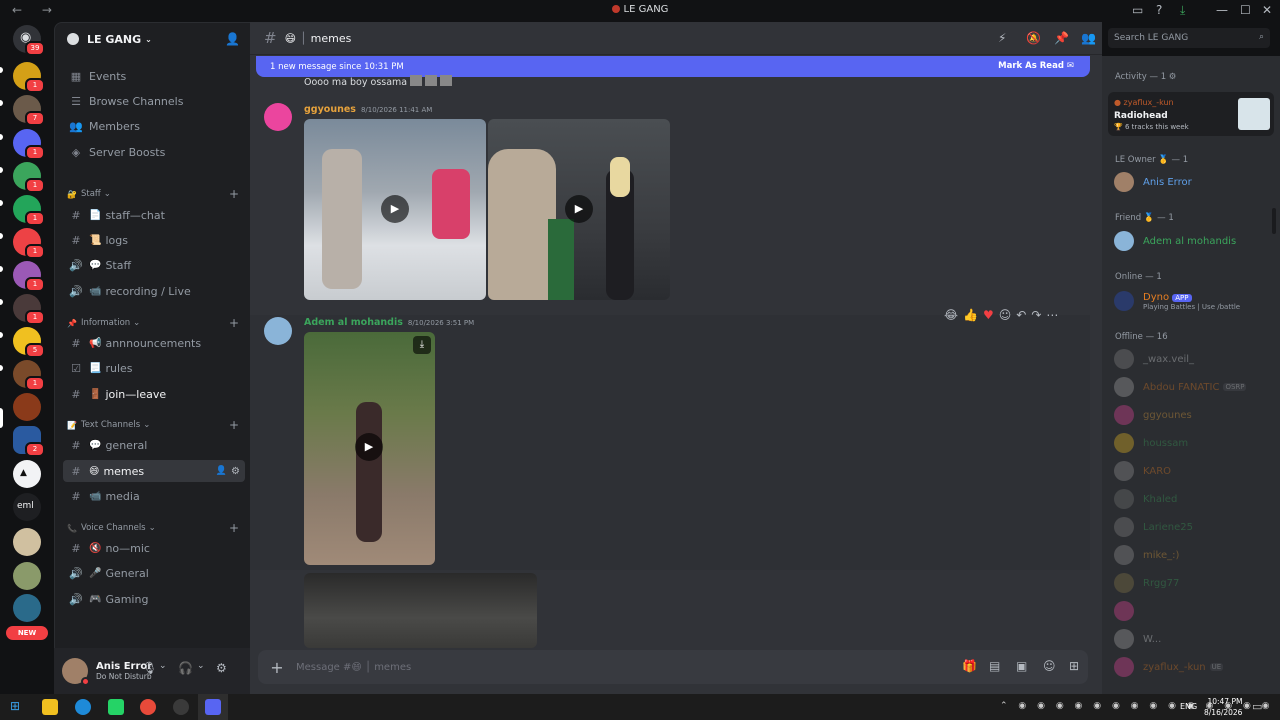  What do you see at coordinates (1036, 315) in the screenshot?
I see `forward-icon: ↷` at bounding box center [1036, 315].